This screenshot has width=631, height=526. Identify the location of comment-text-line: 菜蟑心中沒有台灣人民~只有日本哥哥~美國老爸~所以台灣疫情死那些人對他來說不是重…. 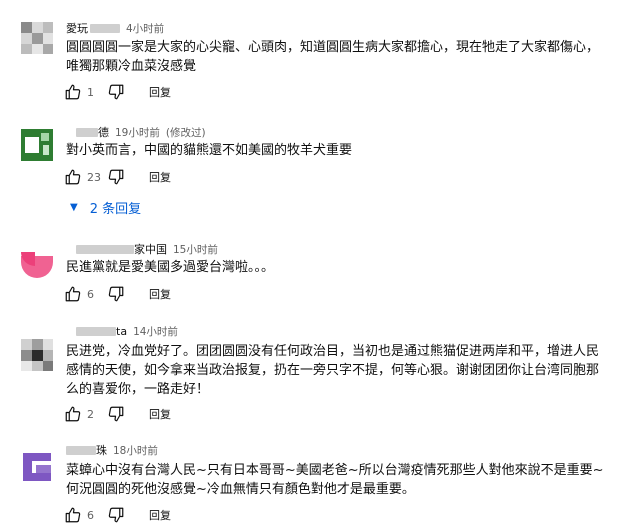
(335, 470).